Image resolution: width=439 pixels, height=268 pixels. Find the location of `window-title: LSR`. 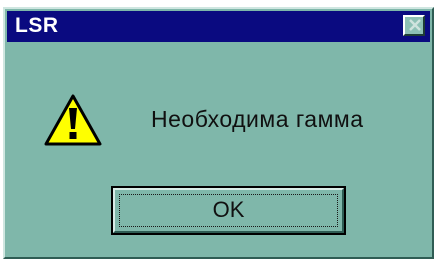

window-title: LSR is located at coordinates (37, 25).